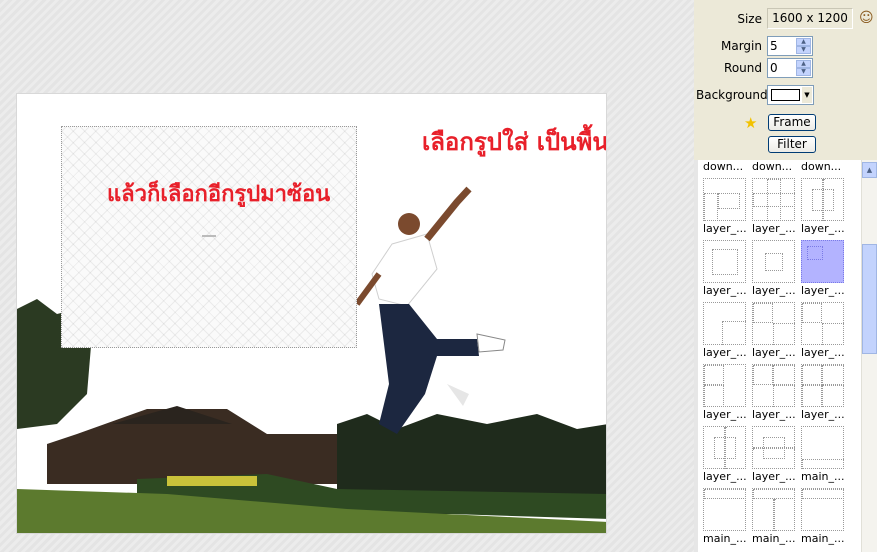  I want to click on empty-layer-placeholder, so click(209, 237).